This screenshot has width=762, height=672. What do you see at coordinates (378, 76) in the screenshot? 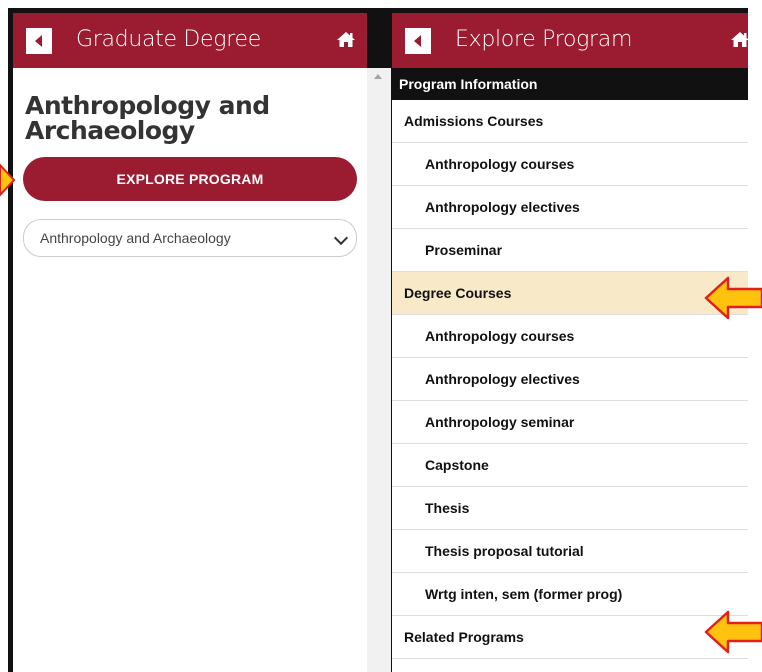
I see `scroll-up-icon` at bounding box center [378, 76].